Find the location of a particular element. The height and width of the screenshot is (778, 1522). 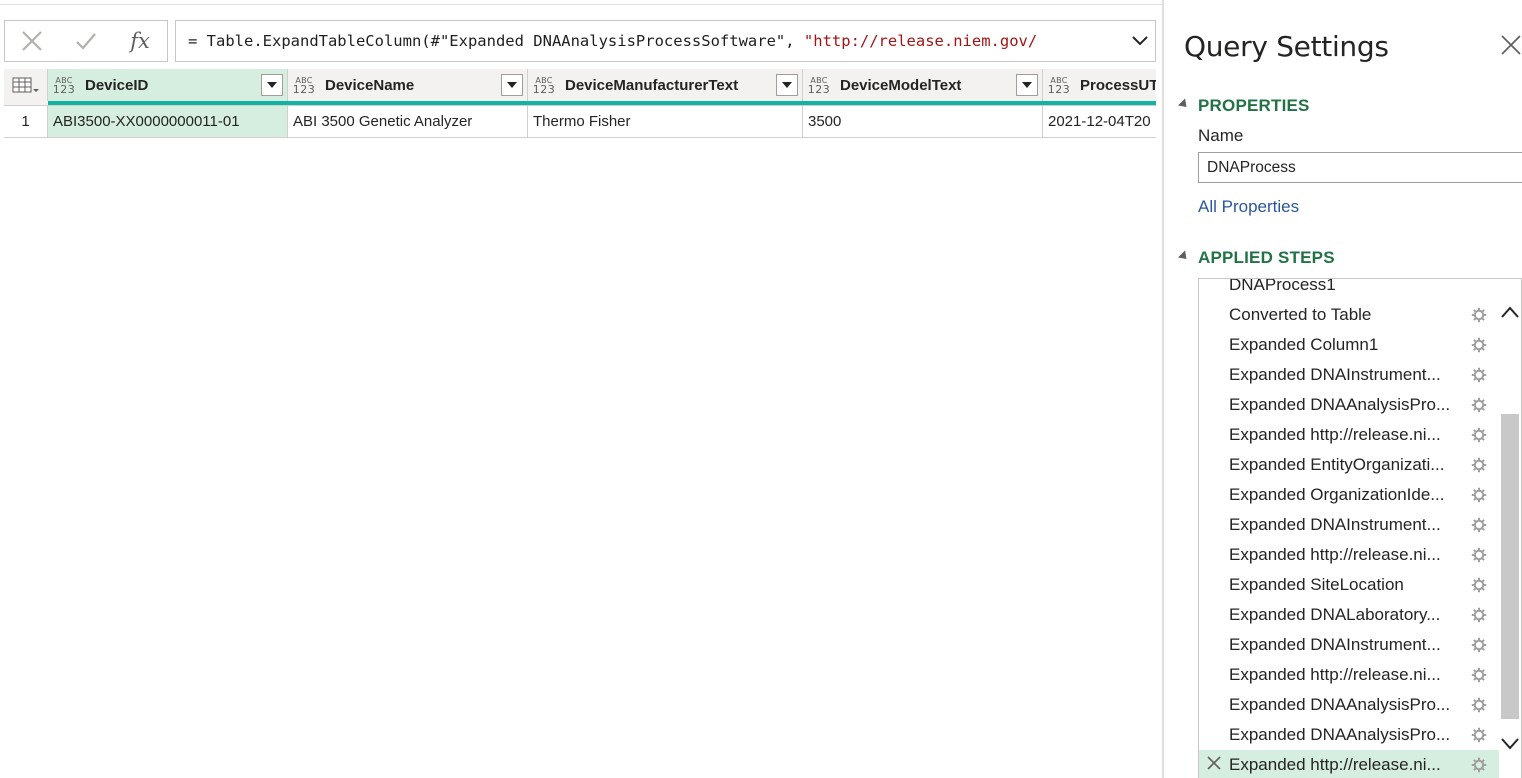

close-icon is located at coordinates (32, 41).